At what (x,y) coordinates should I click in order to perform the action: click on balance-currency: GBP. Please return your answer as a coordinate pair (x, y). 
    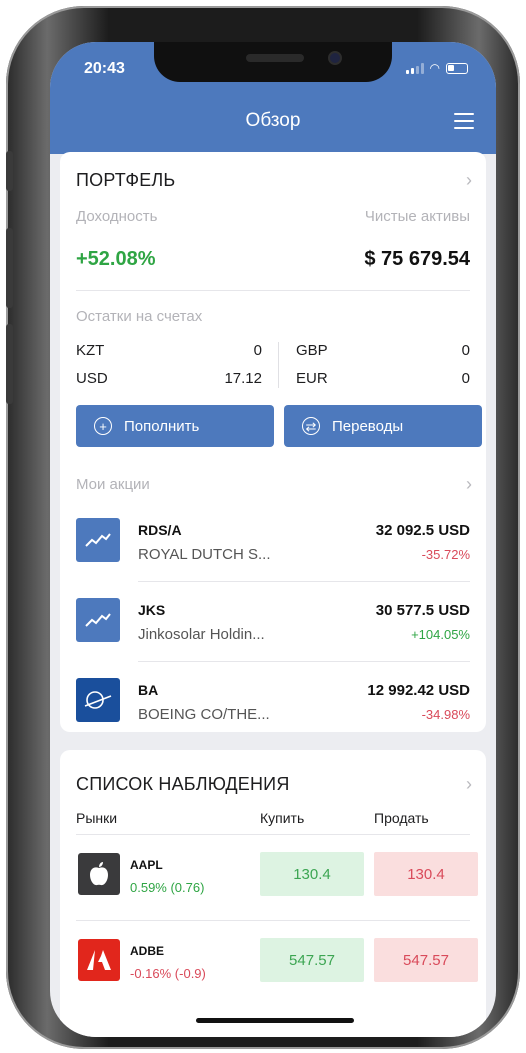
    Looking at the image, I should click on (312, 350).